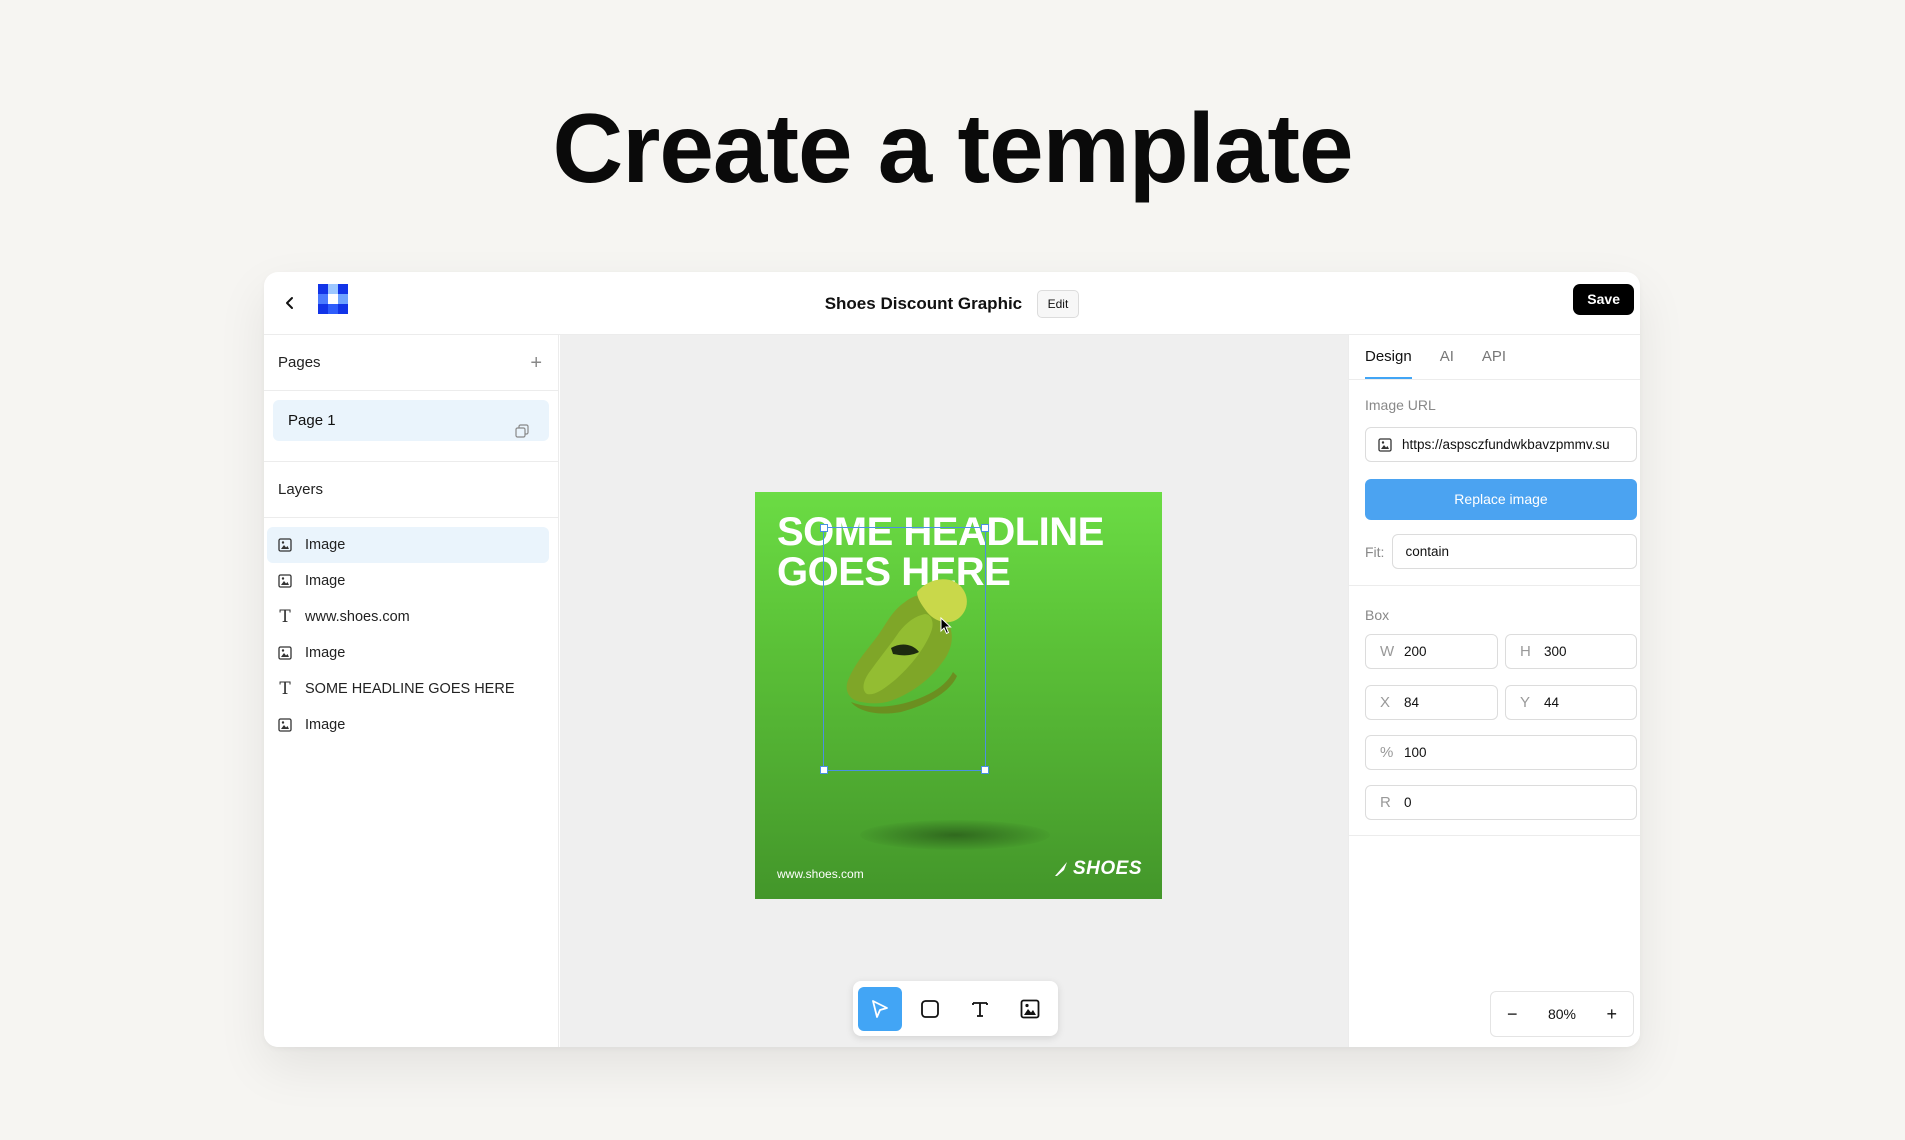 This screenshot has height=1140, width=1905. Describe the element at coordinates (1603, 299) in the screenshot. I see `save-button: Save` at that location.